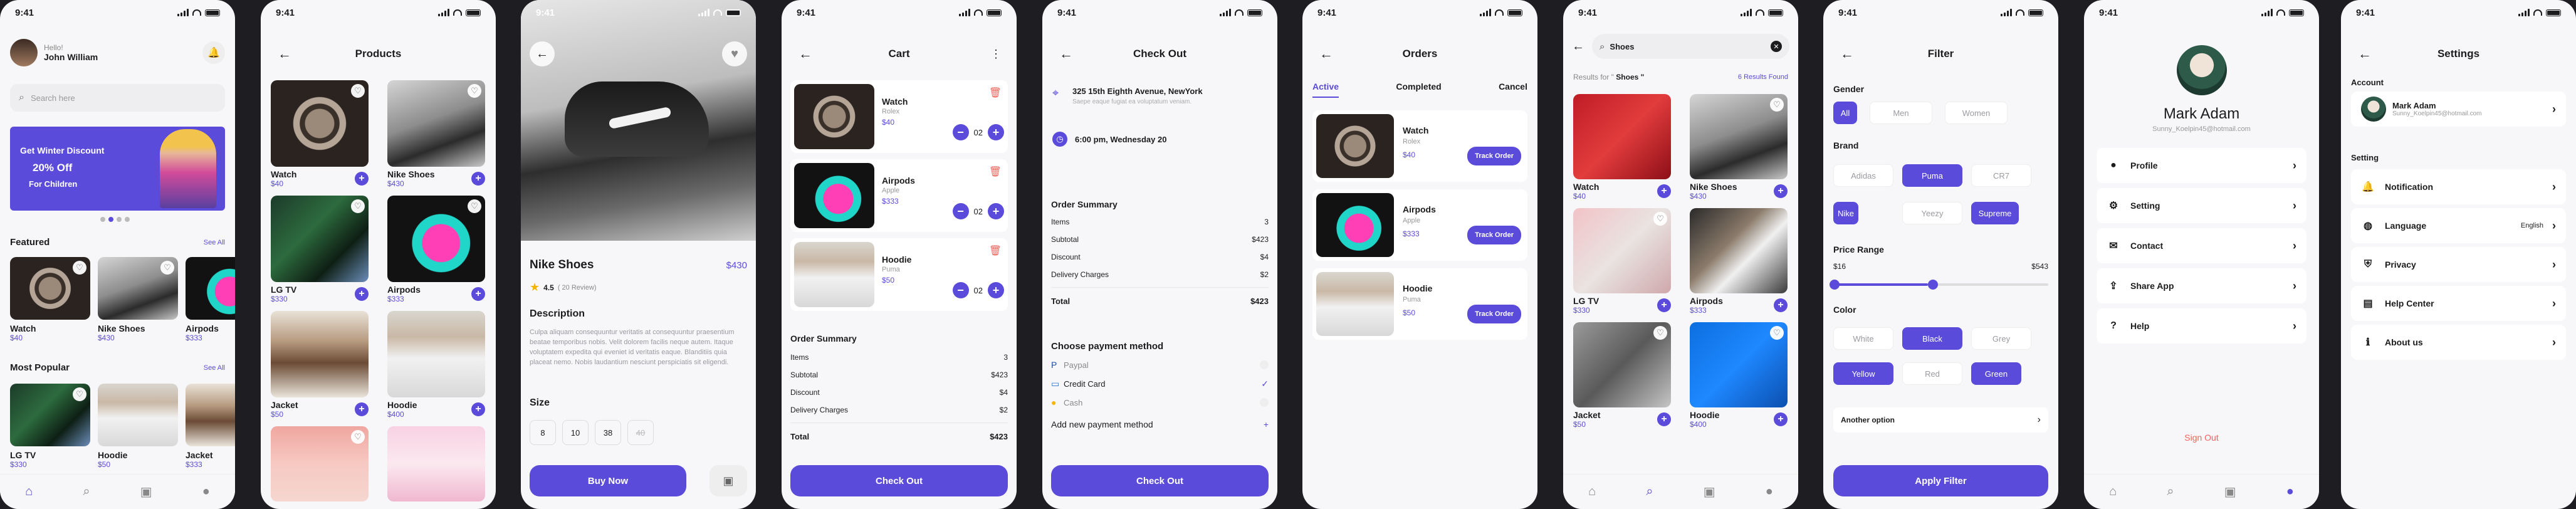 The image size is (2576, 509). What do you see at coordinates (2201, 246) in the screenshot?
I see `menu-contact: ✉ Contact ›` at bounding box center [2201, 246].